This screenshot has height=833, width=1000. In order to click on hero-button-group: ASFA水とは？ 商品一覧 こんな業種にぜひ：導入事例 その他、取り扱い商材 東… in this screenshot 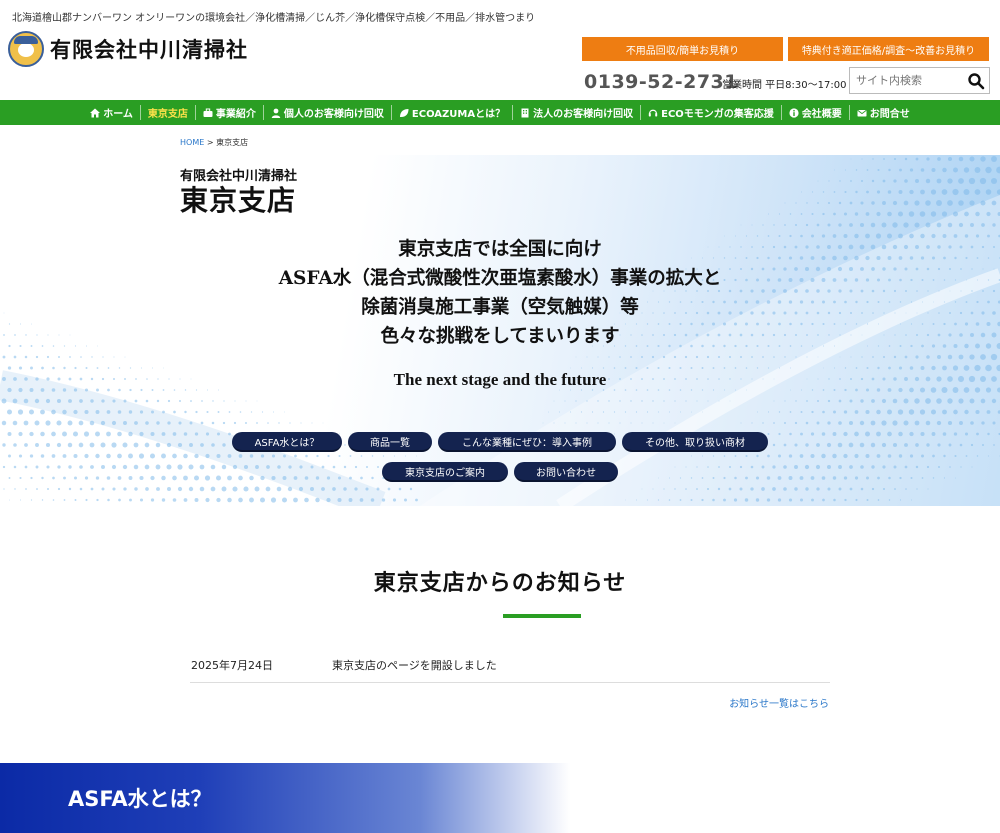, I will do `click(500, 459)`.